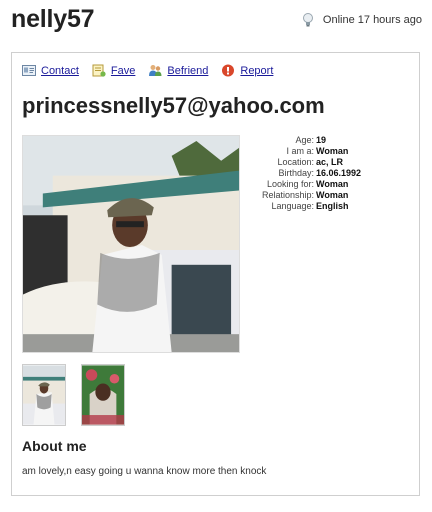  What do you see at coordinates (187, 71) in the screenshot?
I see `befriend-link: Befriend` at bounding box center [187, 71].